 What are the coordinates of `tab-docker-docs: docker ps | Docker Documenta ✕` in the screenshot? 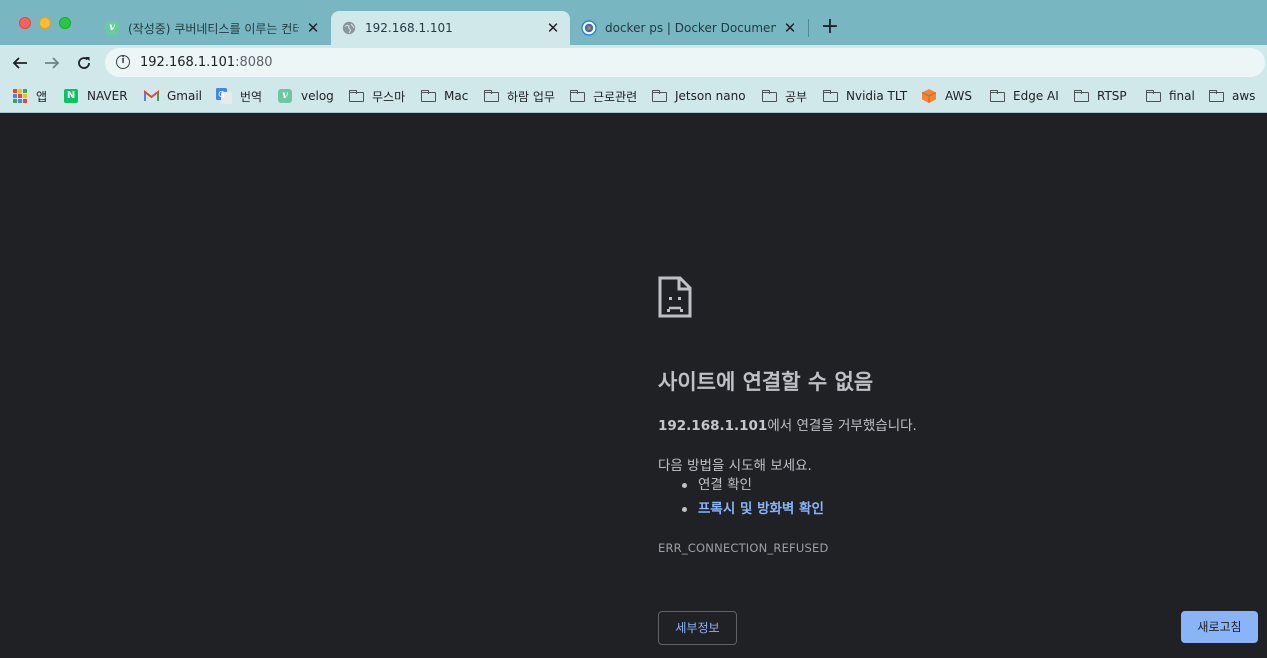 It's located at (689, 28).